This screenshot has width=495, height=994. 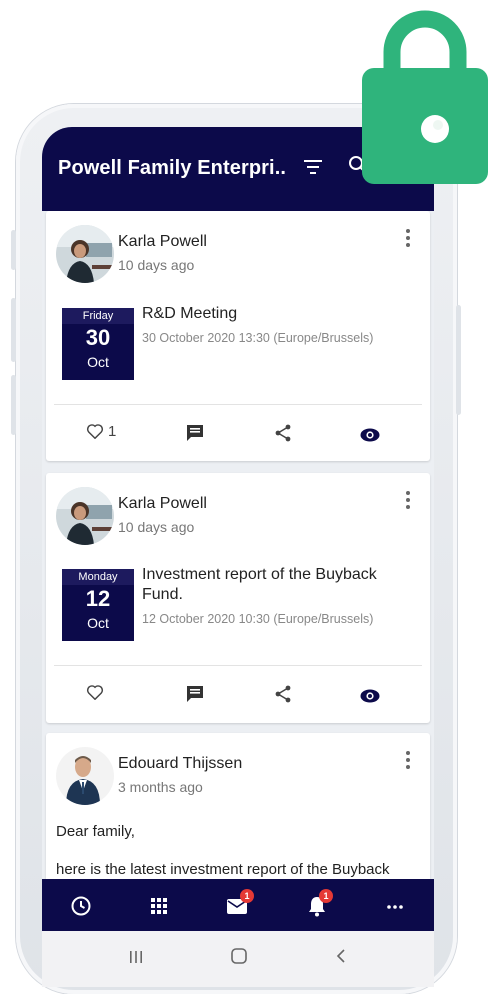 What do you see at coordinates (341, 956) in the screenshot?
I see `back-icon` at bounding box center [341, 956].